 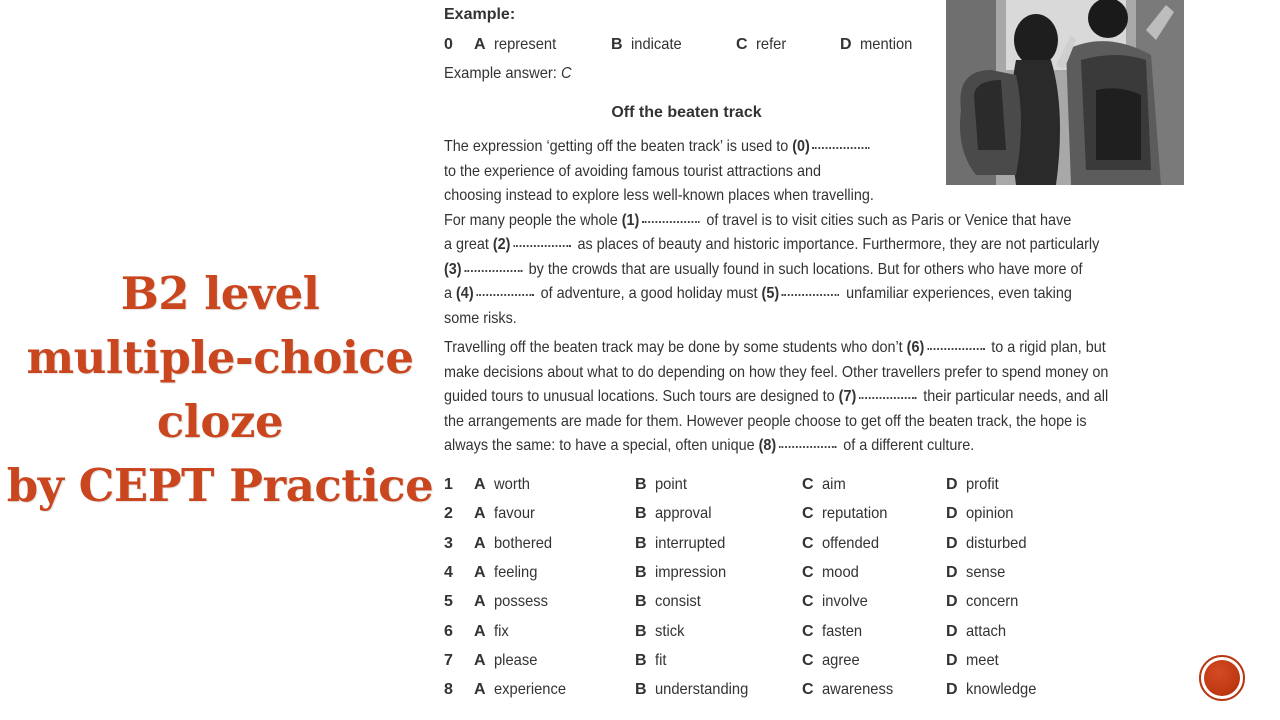 I want to click on answer-option-c: C agree, so click(x=832, y=661).